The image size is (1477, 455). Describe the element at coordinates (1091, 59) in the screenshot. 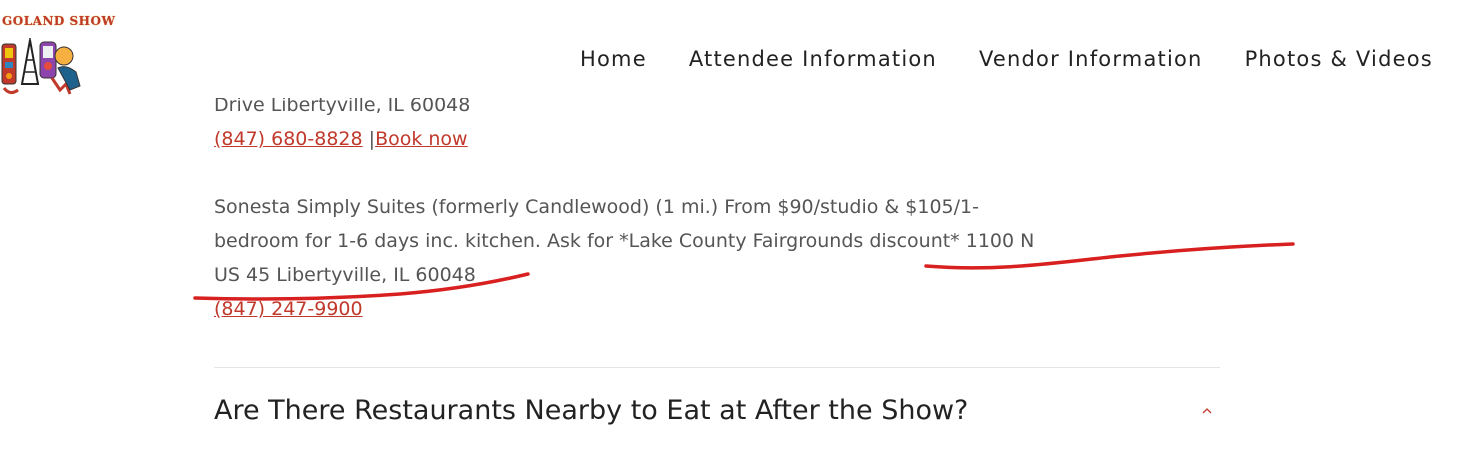

I see `nav-vendor-information: Vendor Information` at that location.